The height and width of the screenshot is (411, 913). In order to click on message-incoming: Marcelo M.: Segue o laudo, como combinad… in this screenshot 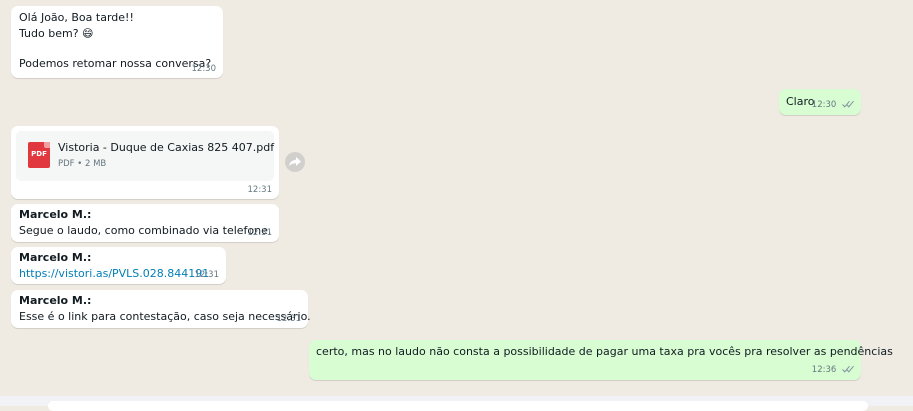, I will do `click(145, 223)`.